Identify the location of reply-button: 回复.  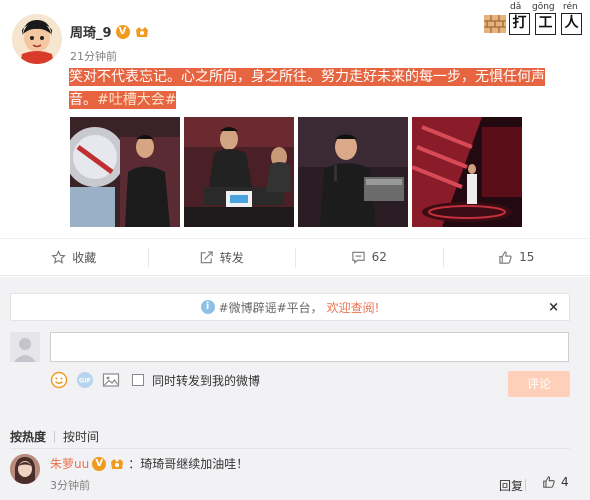
(511, 485).